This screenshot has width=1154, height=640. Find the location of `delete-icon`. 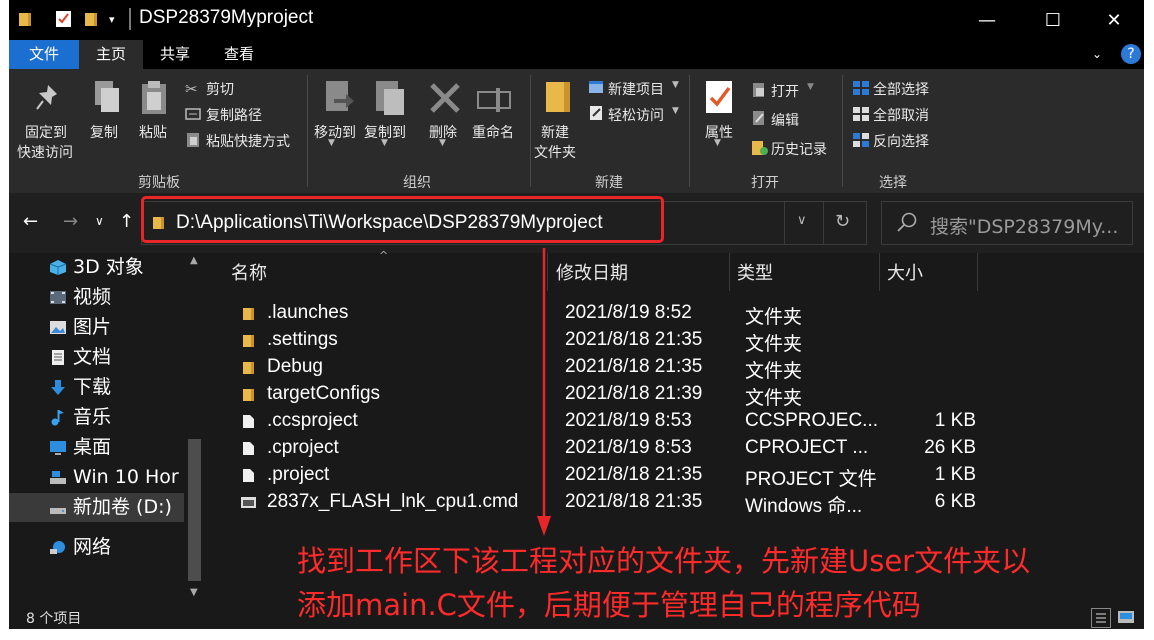

delete-icon is located at coordinates (445, 98).